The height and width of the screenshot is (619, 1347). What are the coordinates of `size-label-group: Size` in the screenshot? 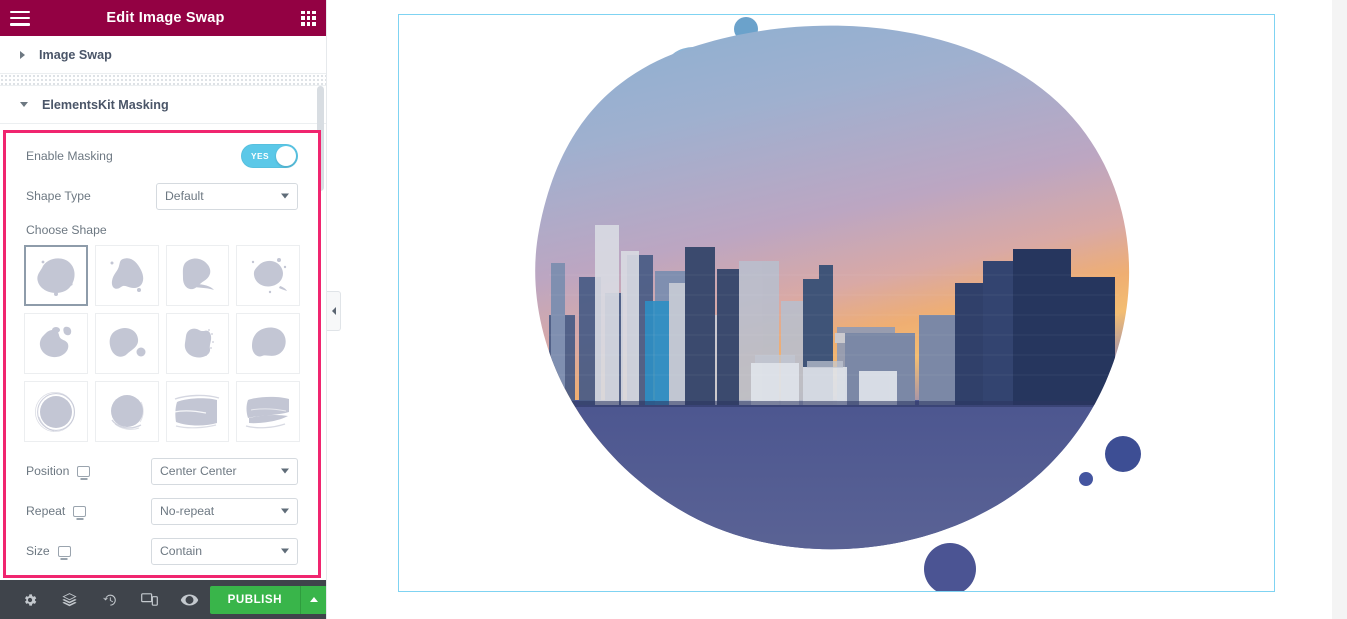 It's located at (76, 551).